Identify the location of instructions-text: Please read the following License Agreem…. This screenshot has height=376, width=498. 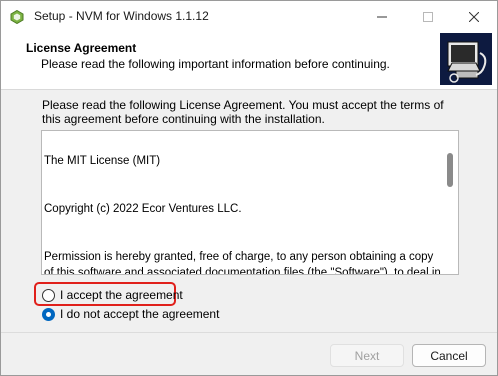
(243, 112).